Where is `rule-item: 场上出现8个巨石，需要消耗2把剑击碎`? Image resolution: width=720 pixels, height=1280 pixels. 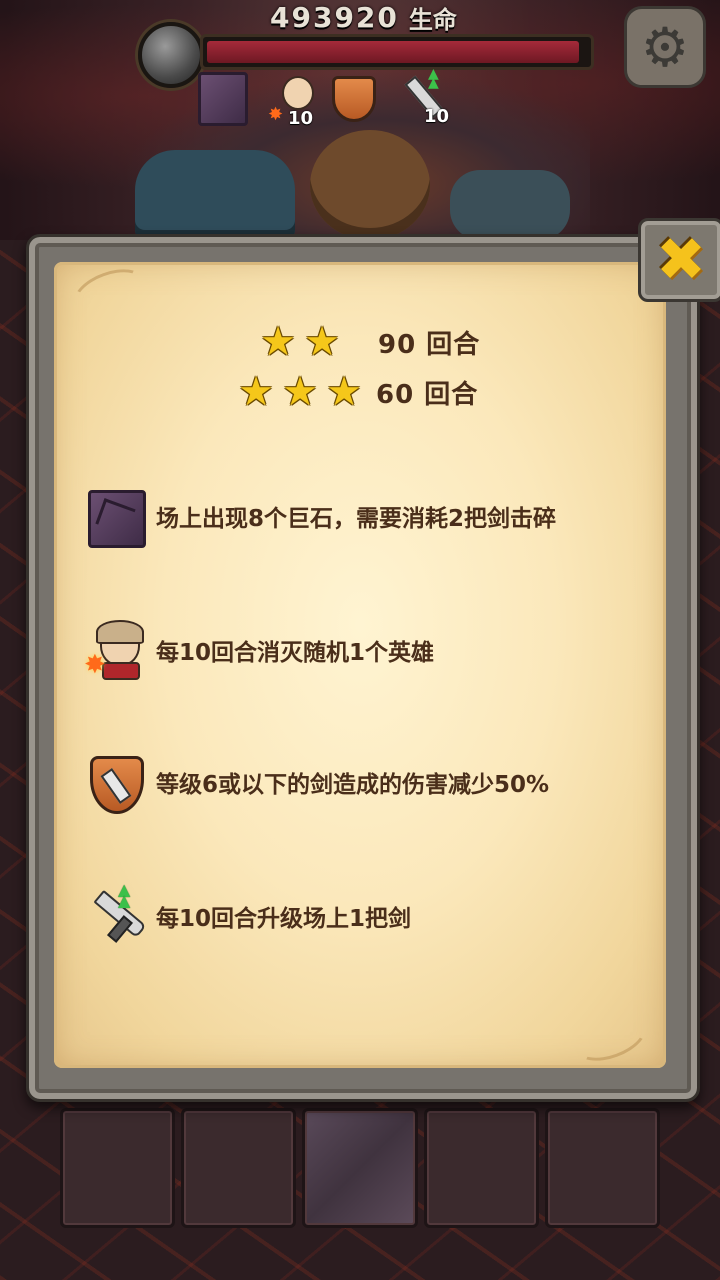
rule-item: 场上出现8个巨石，需要消耗2把剑击碎 is located at coordinates (320, 516).